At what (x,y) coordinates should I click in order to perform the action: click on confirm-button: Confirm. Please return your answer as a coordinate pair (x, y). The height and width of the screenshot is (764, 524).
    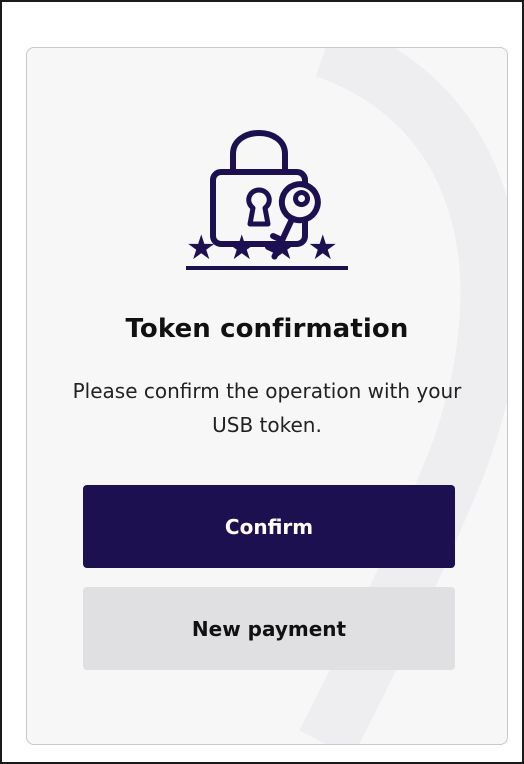
    Looking at the image, I should click on (269, 526).